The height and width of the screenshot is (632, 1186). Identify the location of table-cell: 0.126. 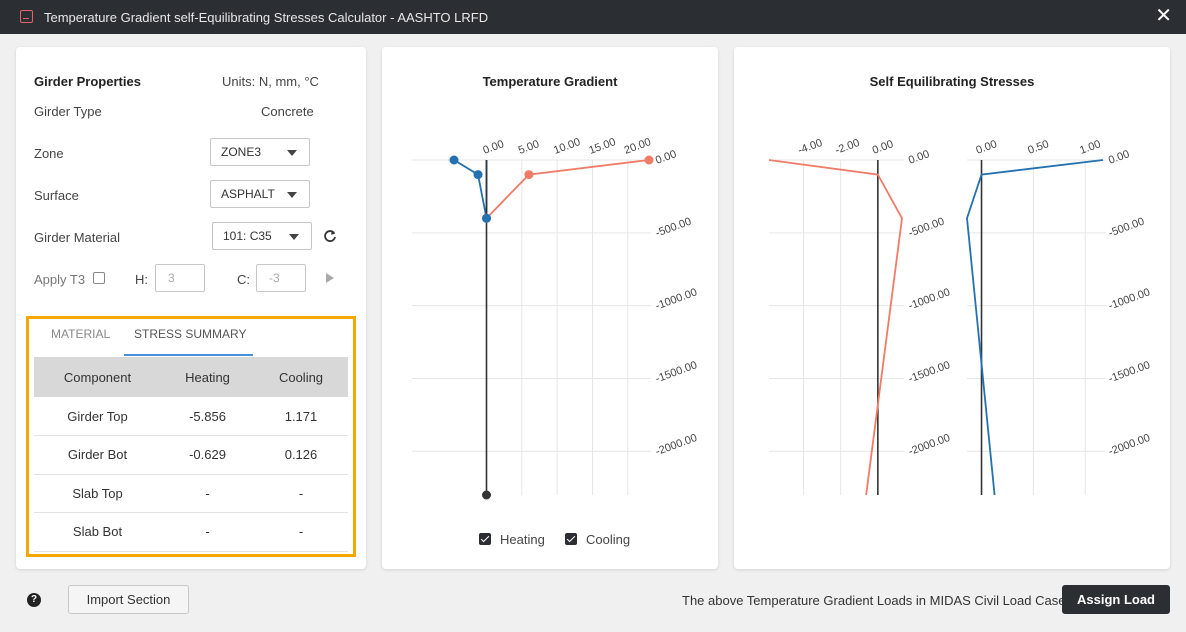
(301, 455).